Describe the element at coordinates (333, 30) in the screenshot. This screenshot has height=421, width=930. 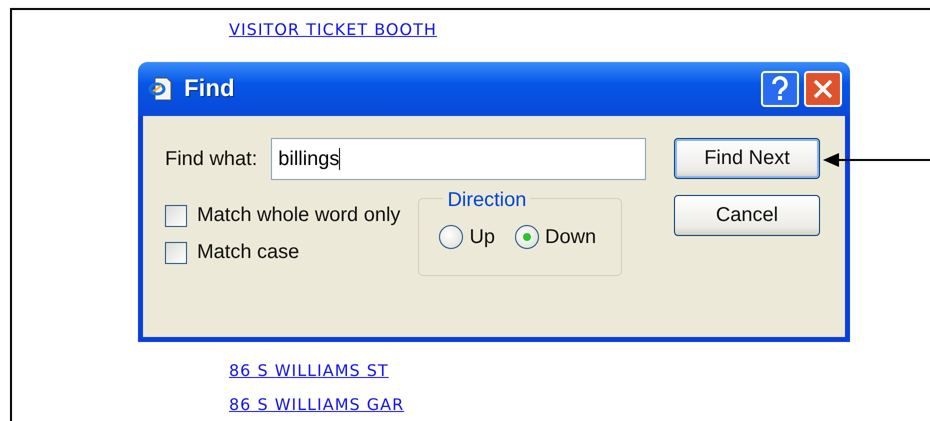
I see `address-link: VISITOR TICKET BOOTH` at that location.